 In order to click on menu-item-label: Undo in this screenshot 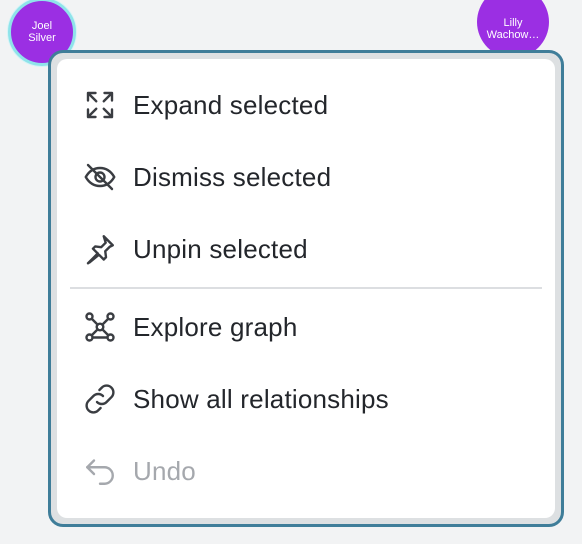, I will do `click(164, 470)`.